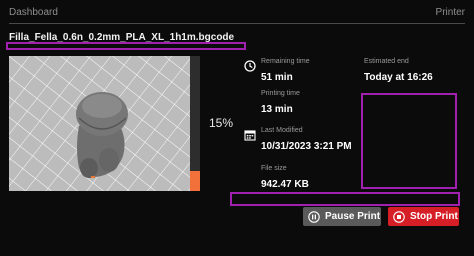  Describe the element at coordinates (250, 135) in the screenshot. I see `calendar-icon` at that location.